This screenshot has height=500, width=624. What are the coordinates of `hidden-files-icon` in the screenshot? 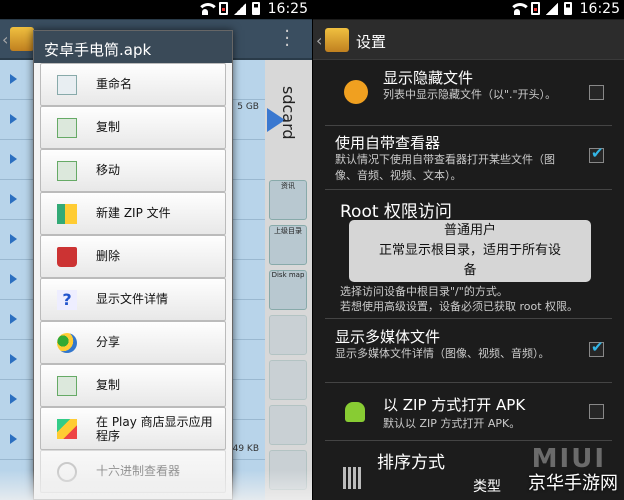 It's located at (356, 92).